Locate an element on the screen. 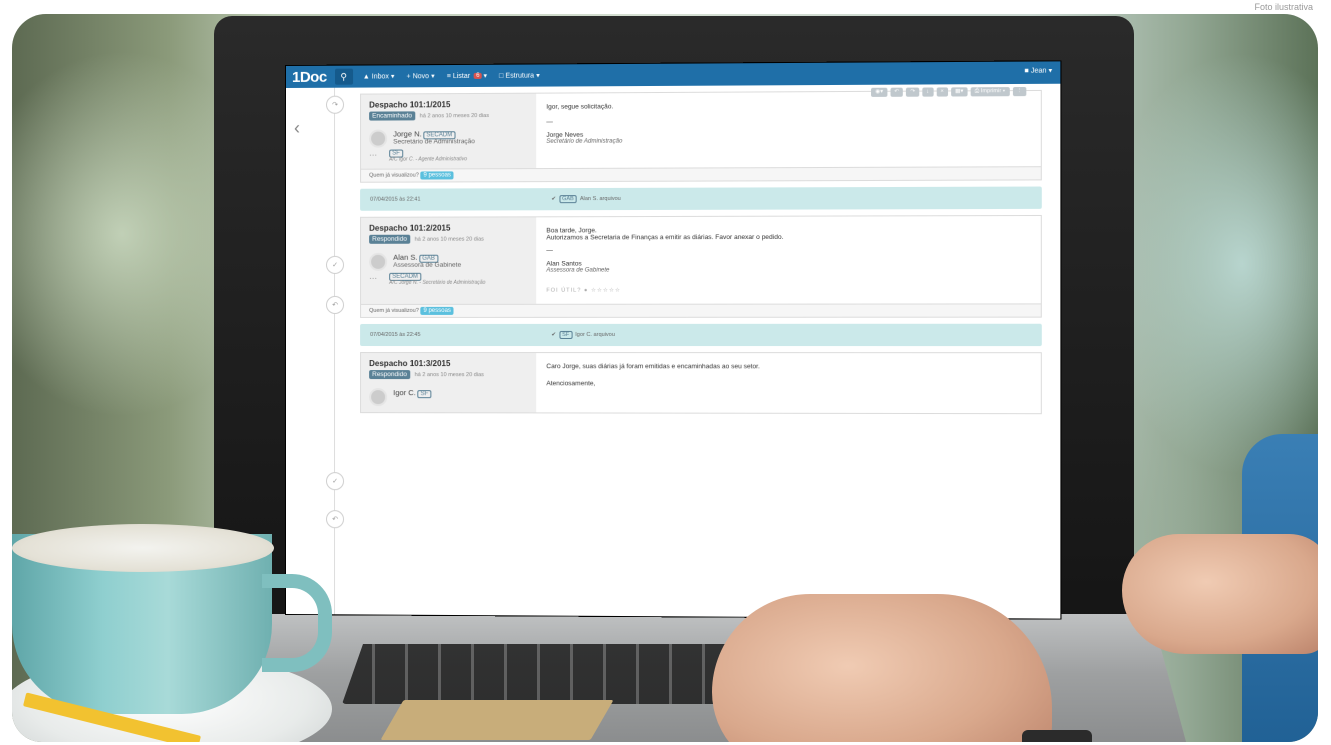  forward-icon: ↷ is located at coordinates (335, 105).